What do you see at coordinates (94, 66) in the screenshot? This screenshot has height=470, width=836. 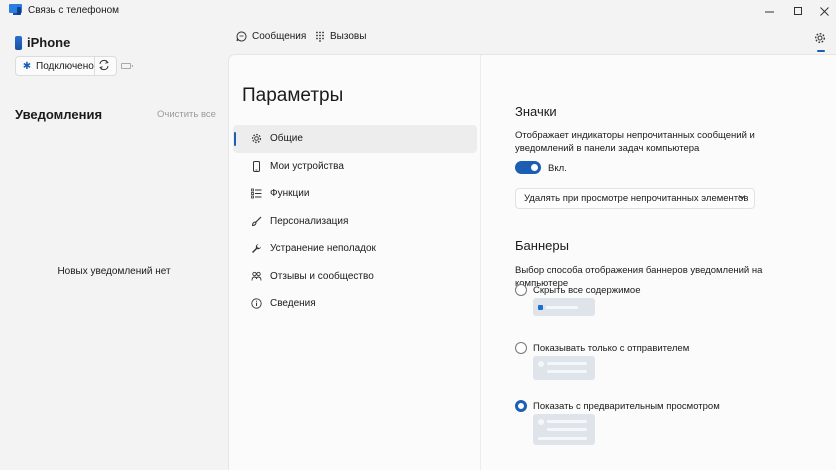 I see `divider` at bounding box center [94, 66].